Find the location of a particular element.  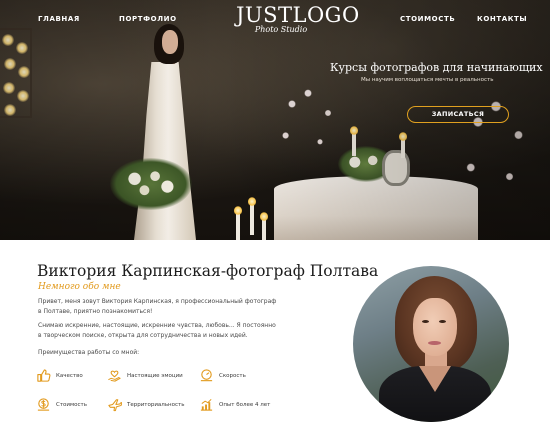

nav-portfolio-link: ПОРТФОЛИО is located at coordinates (148, 19).